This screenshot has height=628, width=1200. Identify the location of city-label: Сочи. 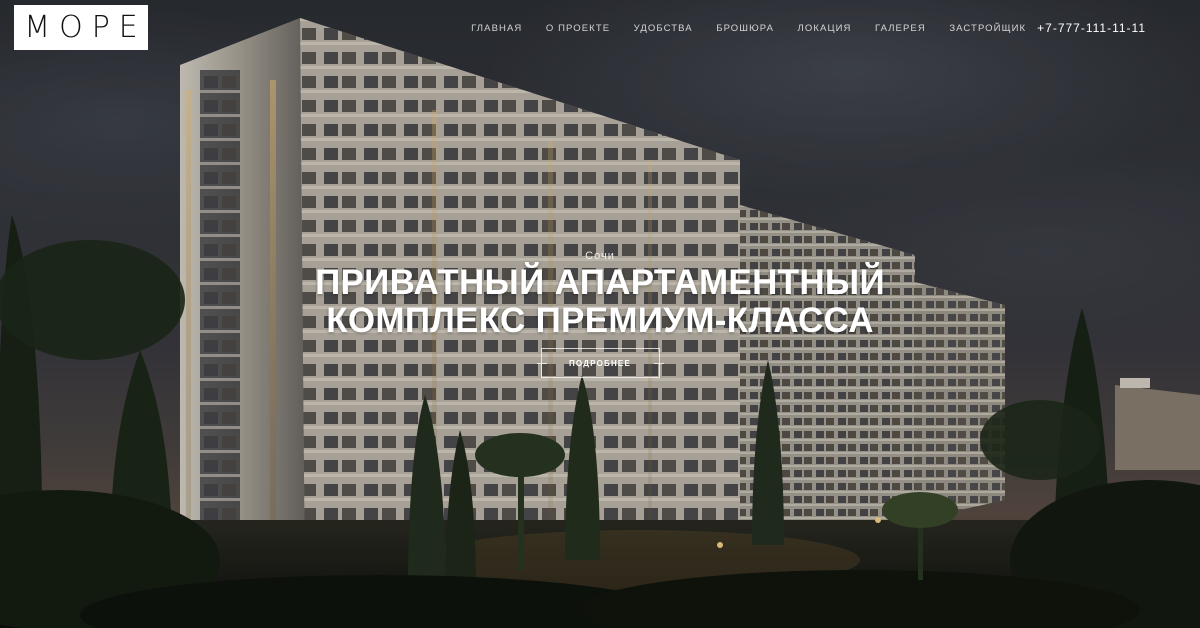
(600, 256).